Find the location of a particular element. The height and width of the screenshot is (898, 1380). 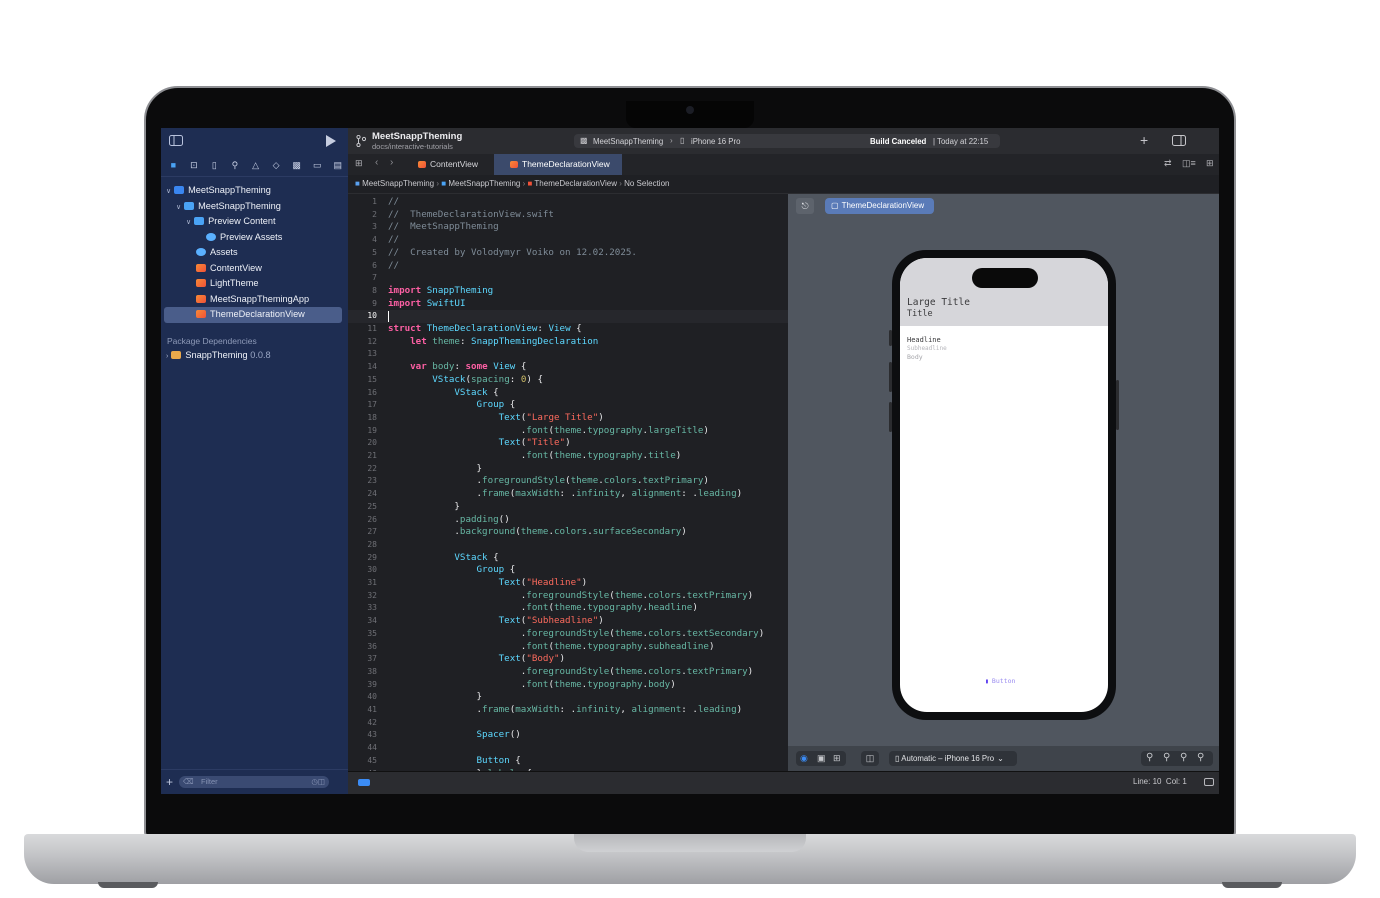

recent-files-icon: ◷◫ is located at coordinates (318, 782).